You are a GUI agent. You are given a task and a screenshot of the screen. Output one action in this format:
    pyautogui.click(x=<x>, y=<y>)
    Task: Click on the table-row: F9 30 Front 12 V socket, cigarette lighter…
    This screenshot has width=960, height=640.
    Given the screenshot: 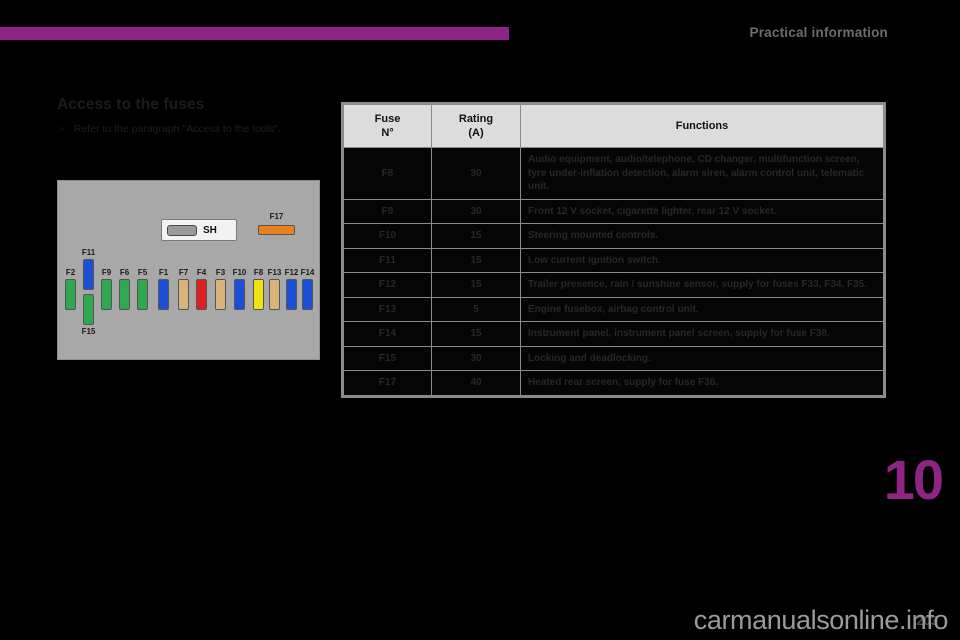 What is the action you would take?
    pyautogui.click(x=613, y=211)
    